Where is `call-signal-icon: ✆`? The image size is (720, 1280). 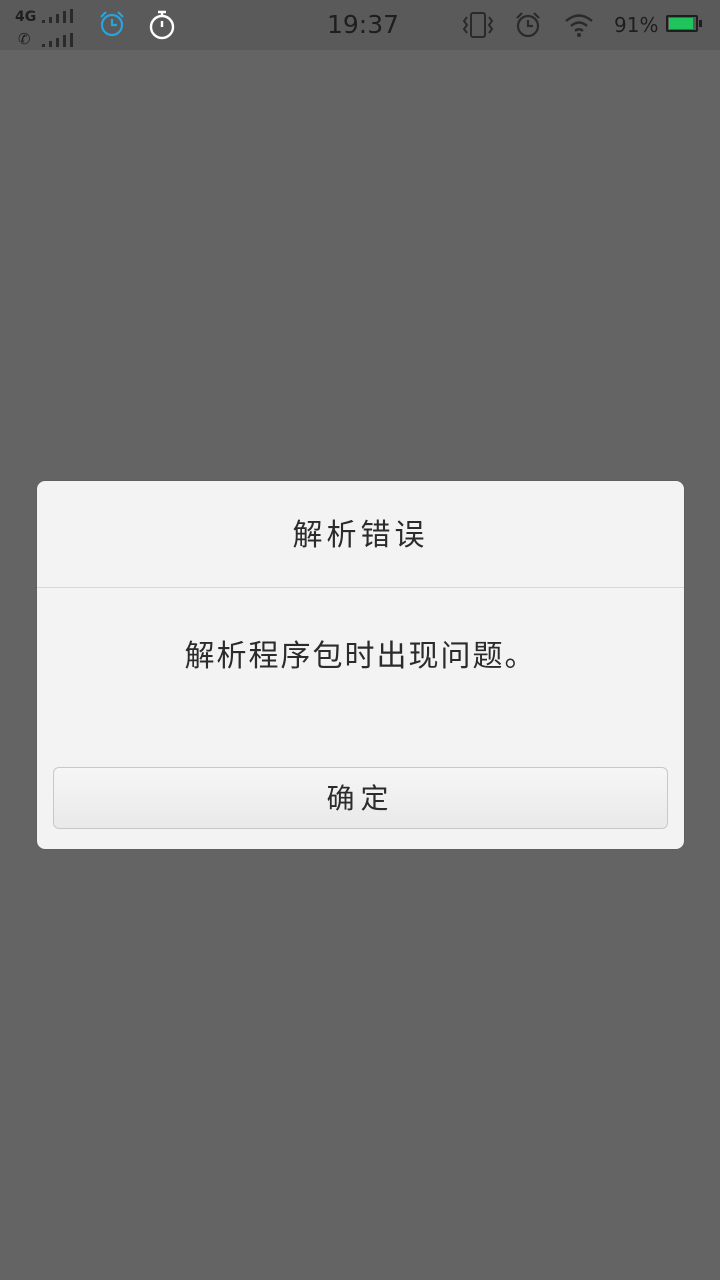
call-signal-icon: ✆ is located at coordinates (24, 39).